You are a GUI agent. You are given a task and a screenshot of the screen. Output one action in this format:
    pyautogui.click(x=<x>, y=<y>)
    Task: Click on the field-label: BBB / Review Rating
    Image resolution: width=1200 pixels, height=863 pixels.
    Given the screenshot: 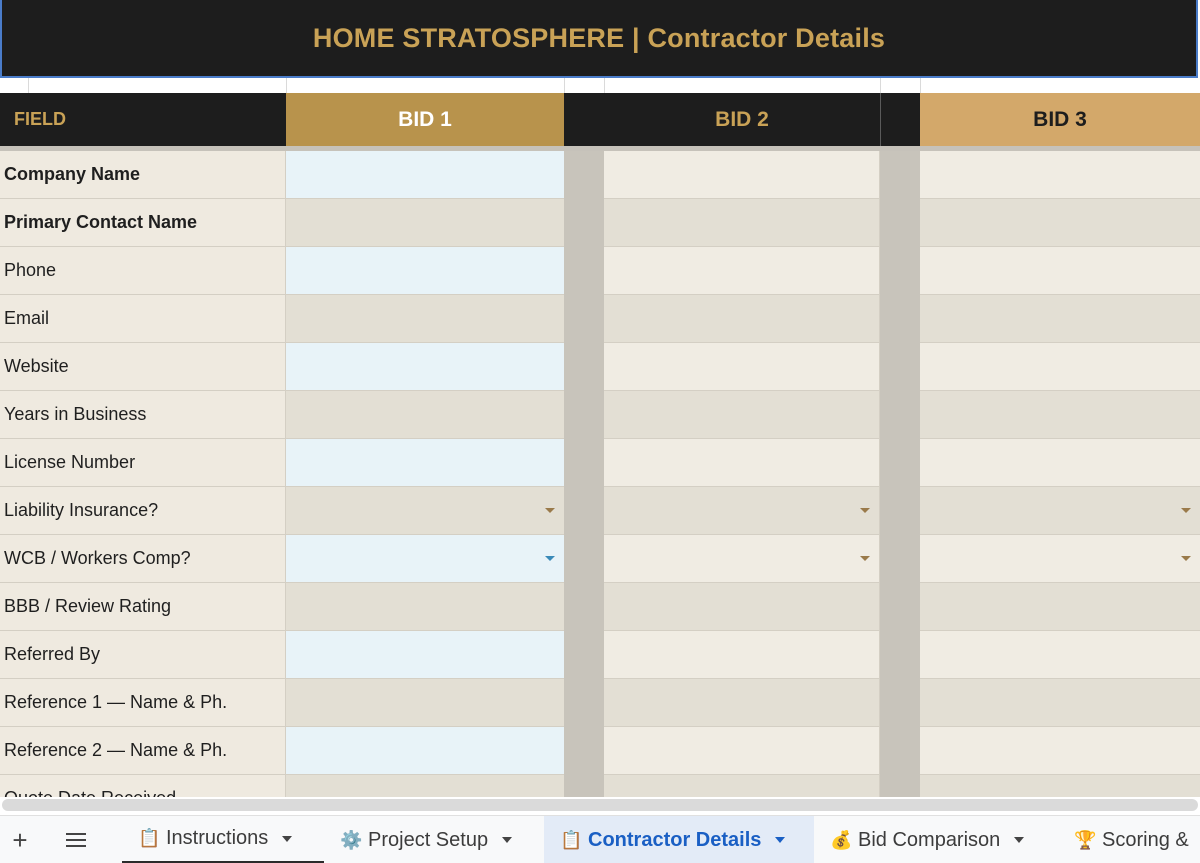 What is the action you would take?
    pyautogui.click(x=143, y=607)
    